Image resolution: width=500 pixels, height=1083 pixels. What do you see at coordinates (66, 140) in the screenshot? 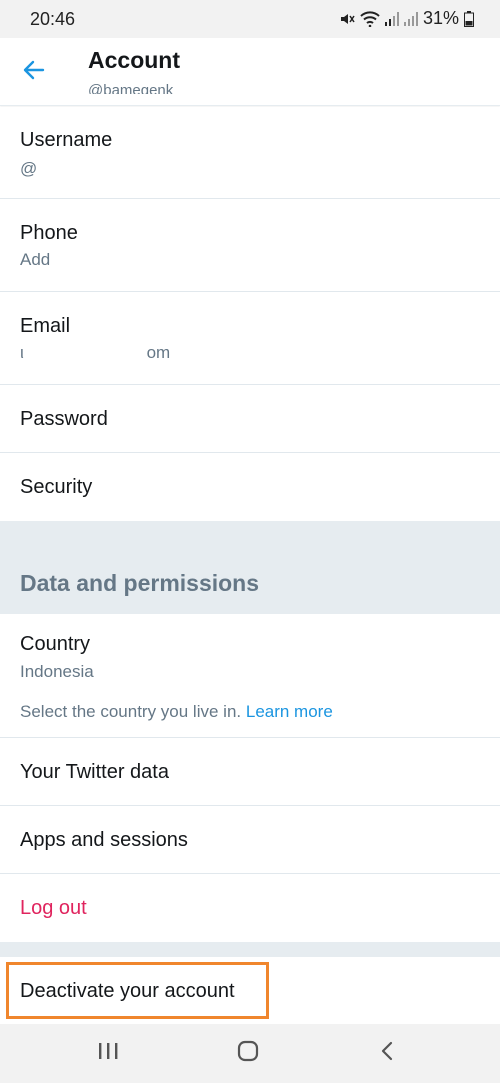
I see `username-label: Username` at bounding box center [66, 140].